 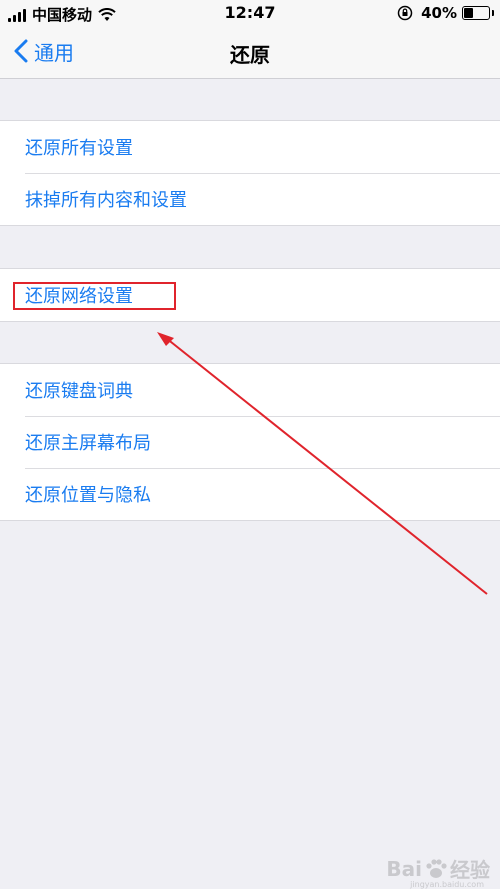 I want to click on battery-percent: 40%, so click(x=439, y=13).